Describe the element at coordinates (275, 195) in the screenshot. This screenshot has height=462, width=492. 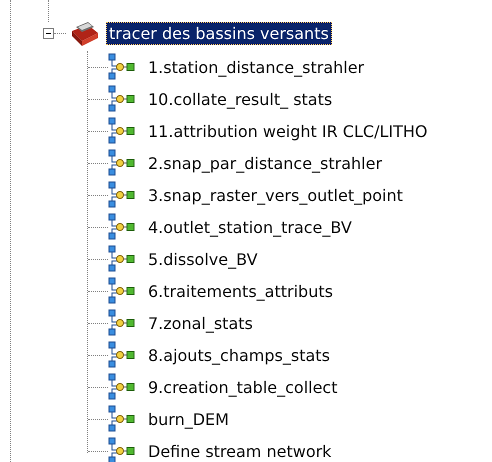
I see `tree-item: 3.snap_raster_vers_outlet_point` at that location.